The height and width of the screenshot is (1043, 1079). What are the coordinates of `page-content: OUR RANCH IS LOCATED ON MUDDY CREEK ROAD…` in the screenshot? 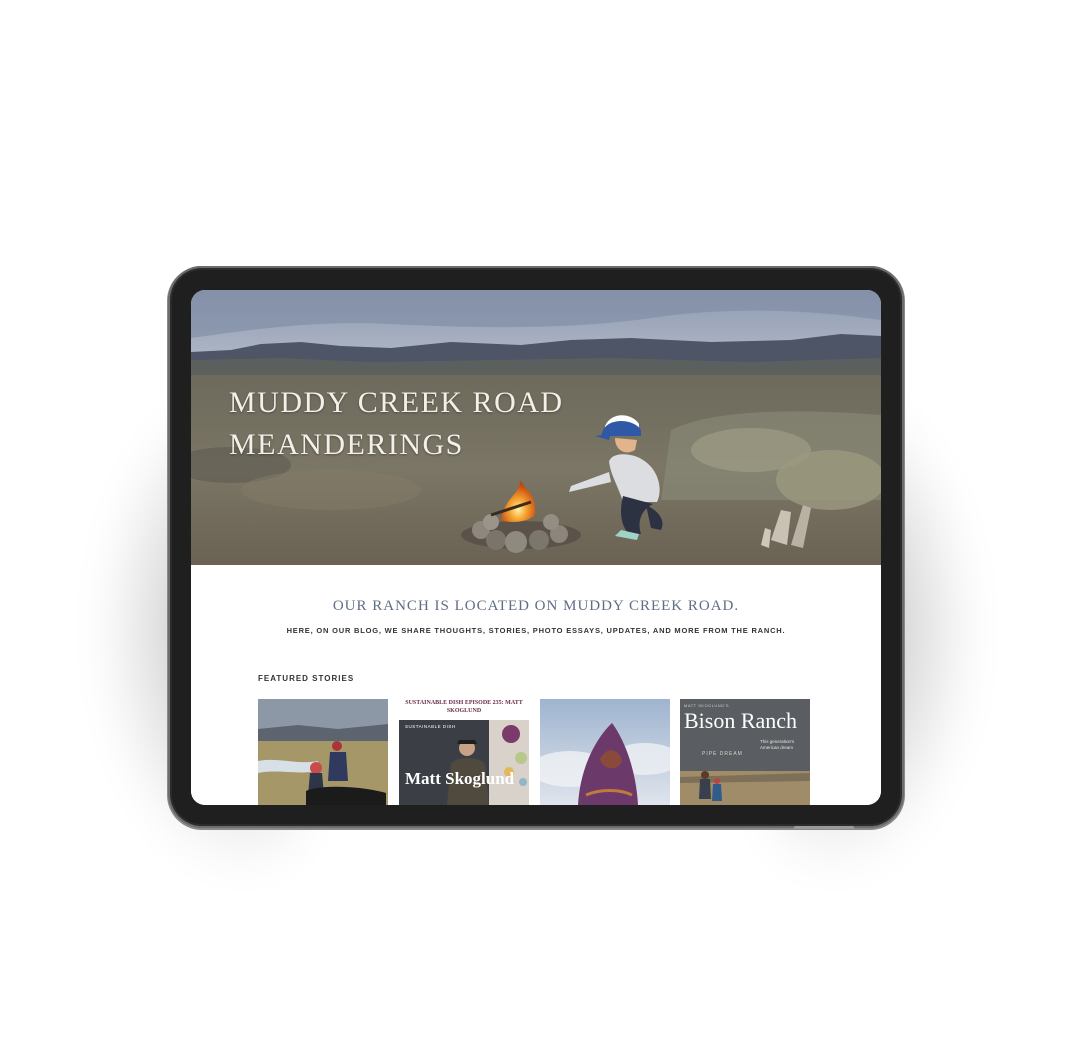 It's located at (536, 685).